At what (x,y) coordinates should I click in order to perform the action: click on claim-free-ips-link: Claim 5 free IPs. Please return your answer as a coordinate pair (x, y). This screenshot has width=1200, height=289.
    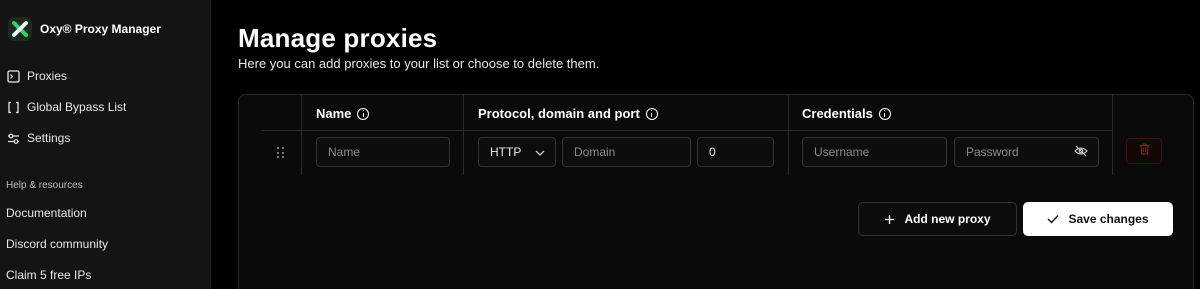
    Looking at the image, I should click on (48, 275).